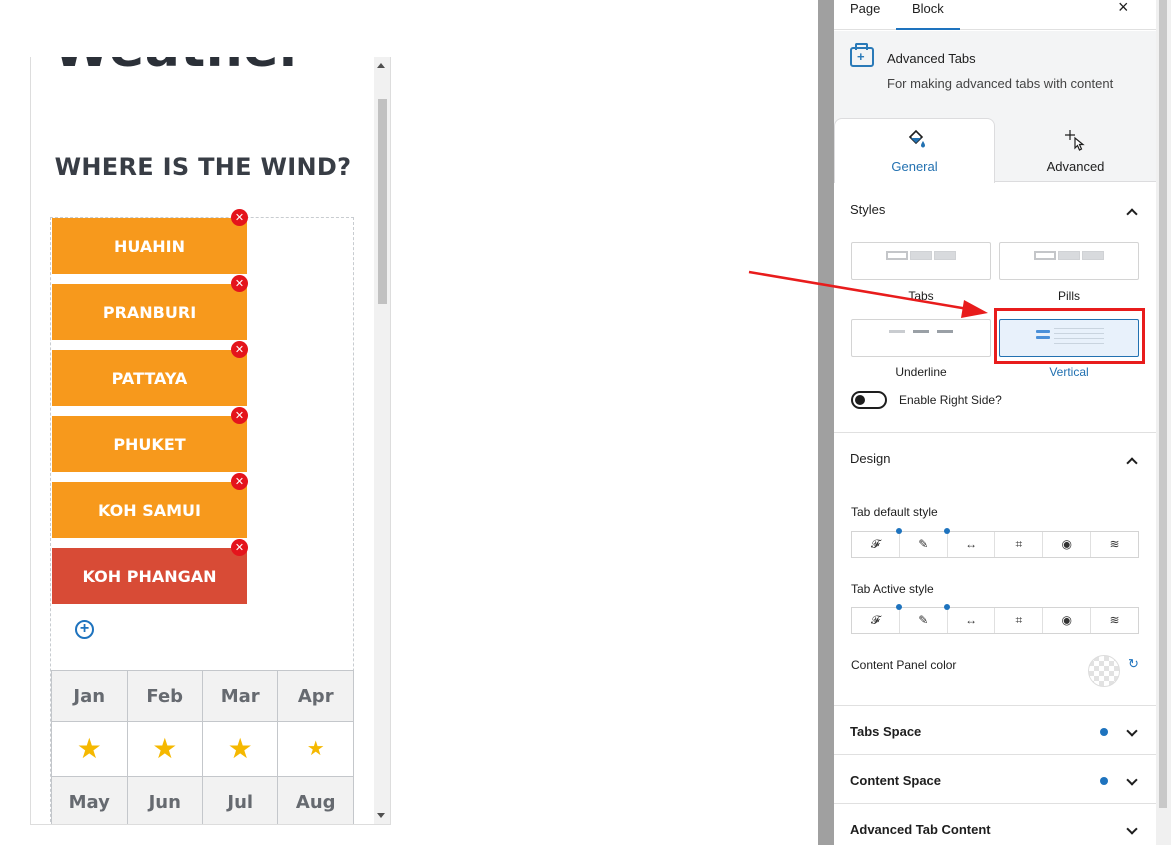 This screenshot has width=1171, height=846. I want to click on design-section-header: Design, so click(995, 463).